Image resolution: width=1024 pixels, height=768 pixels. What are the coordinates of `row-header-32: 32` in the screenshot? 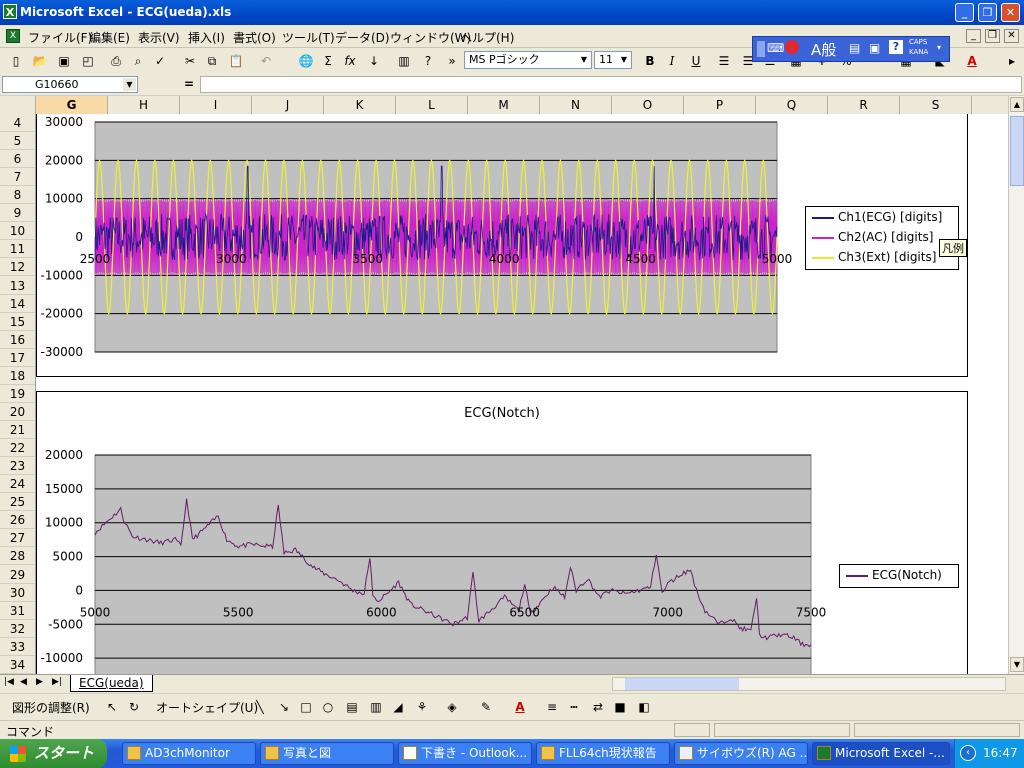 It's located at (17, 629).